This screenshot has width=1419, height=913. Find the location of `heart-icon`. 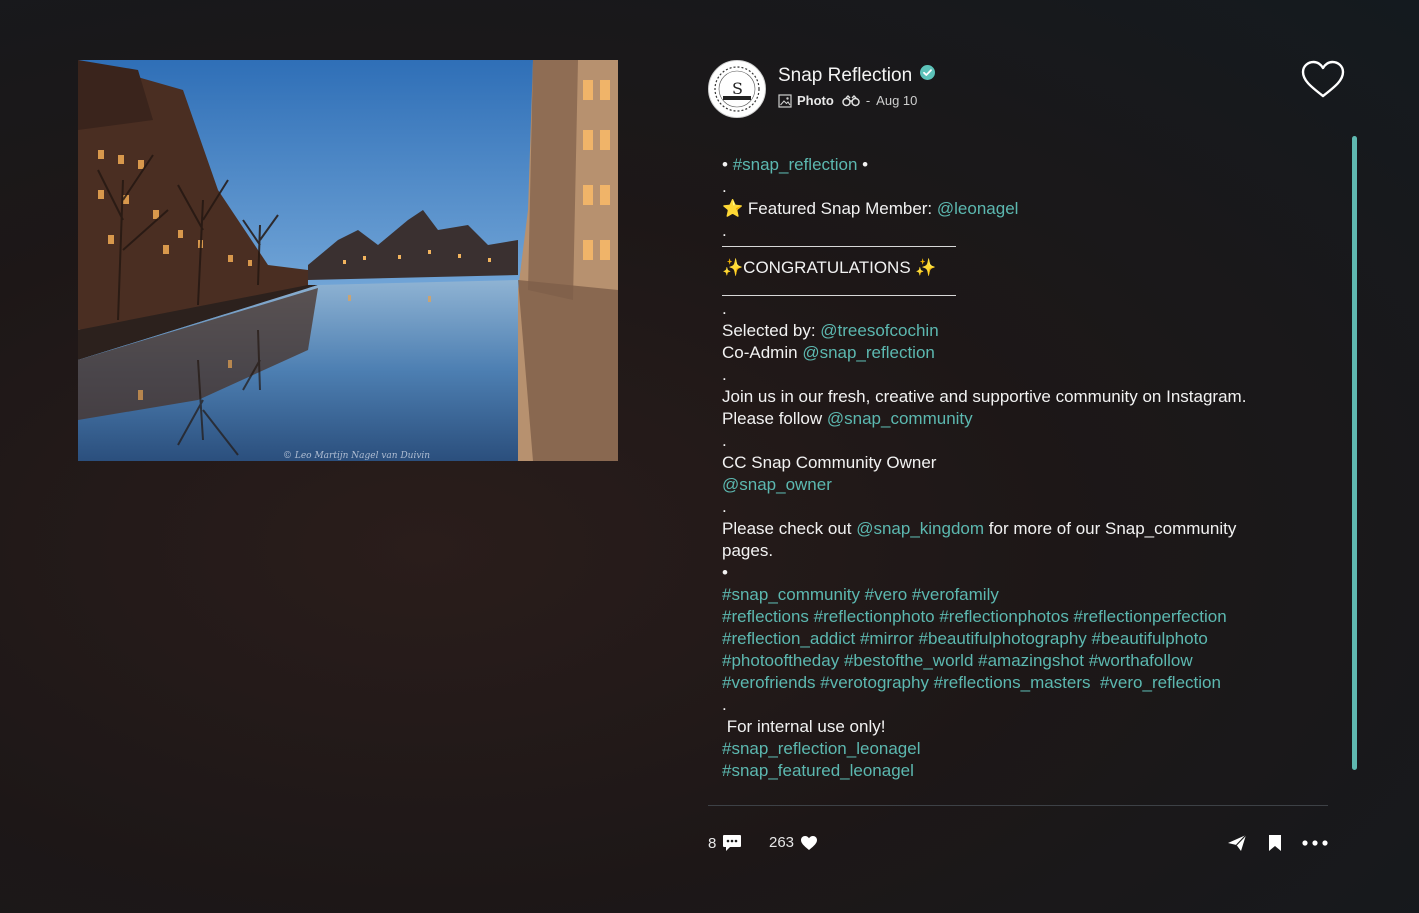

heart-icon is located at coordinates (809, 842).